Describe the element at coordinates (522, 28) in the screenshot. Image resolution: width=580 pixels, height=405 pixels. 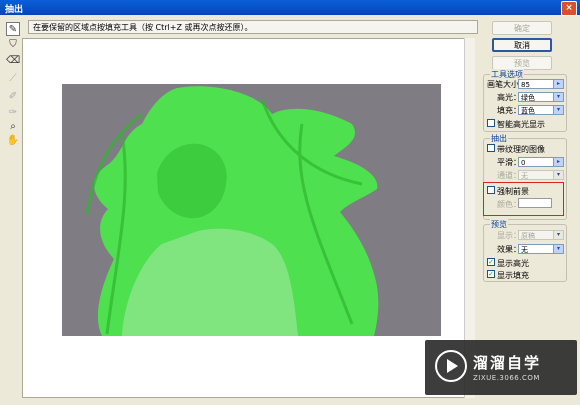
I see `ok-button: 确定` at that location.